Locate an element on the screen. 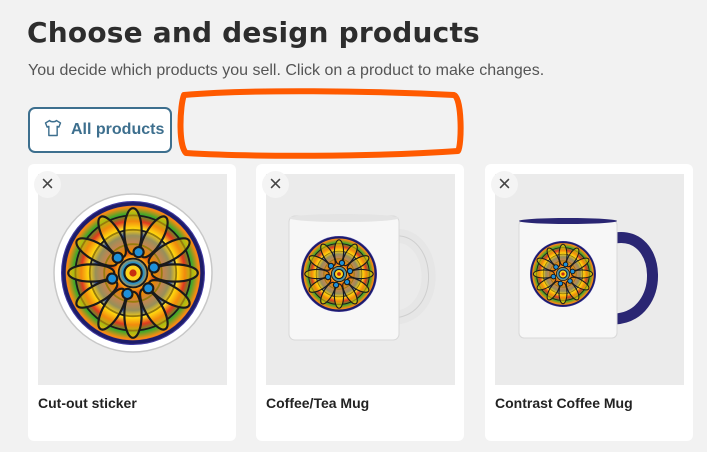  all-products-button: All products is located at coordinates (100, 130).